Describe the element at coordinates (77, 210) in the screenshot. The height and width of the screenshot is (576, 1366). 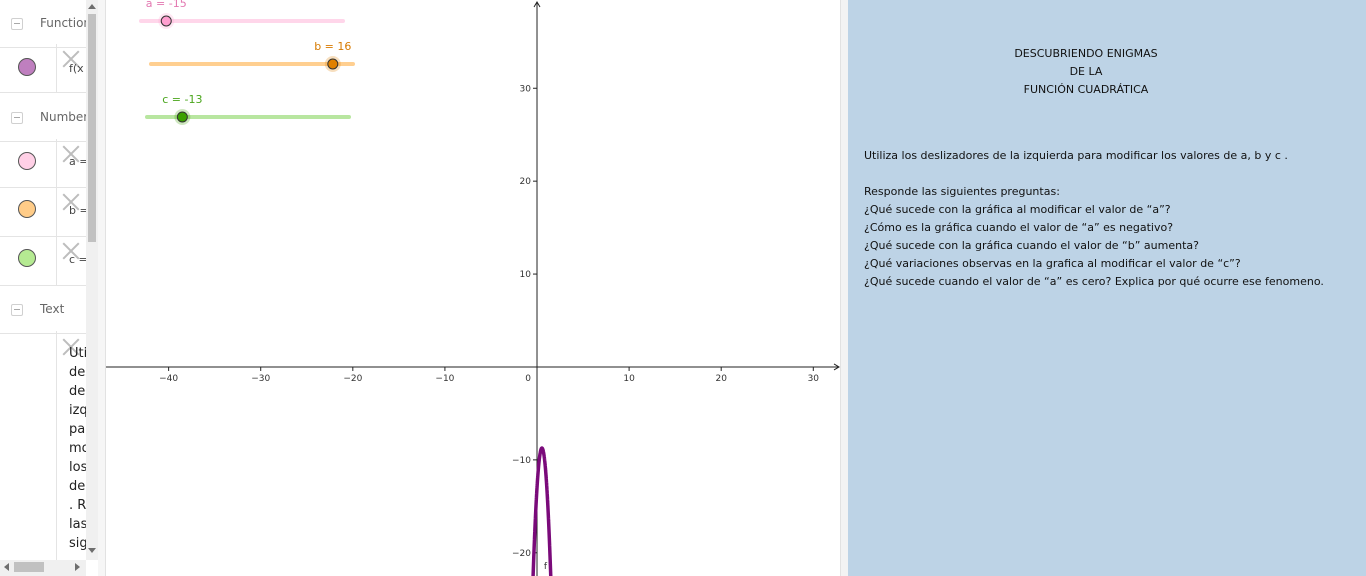
I see `item-definition: b =` at that location.